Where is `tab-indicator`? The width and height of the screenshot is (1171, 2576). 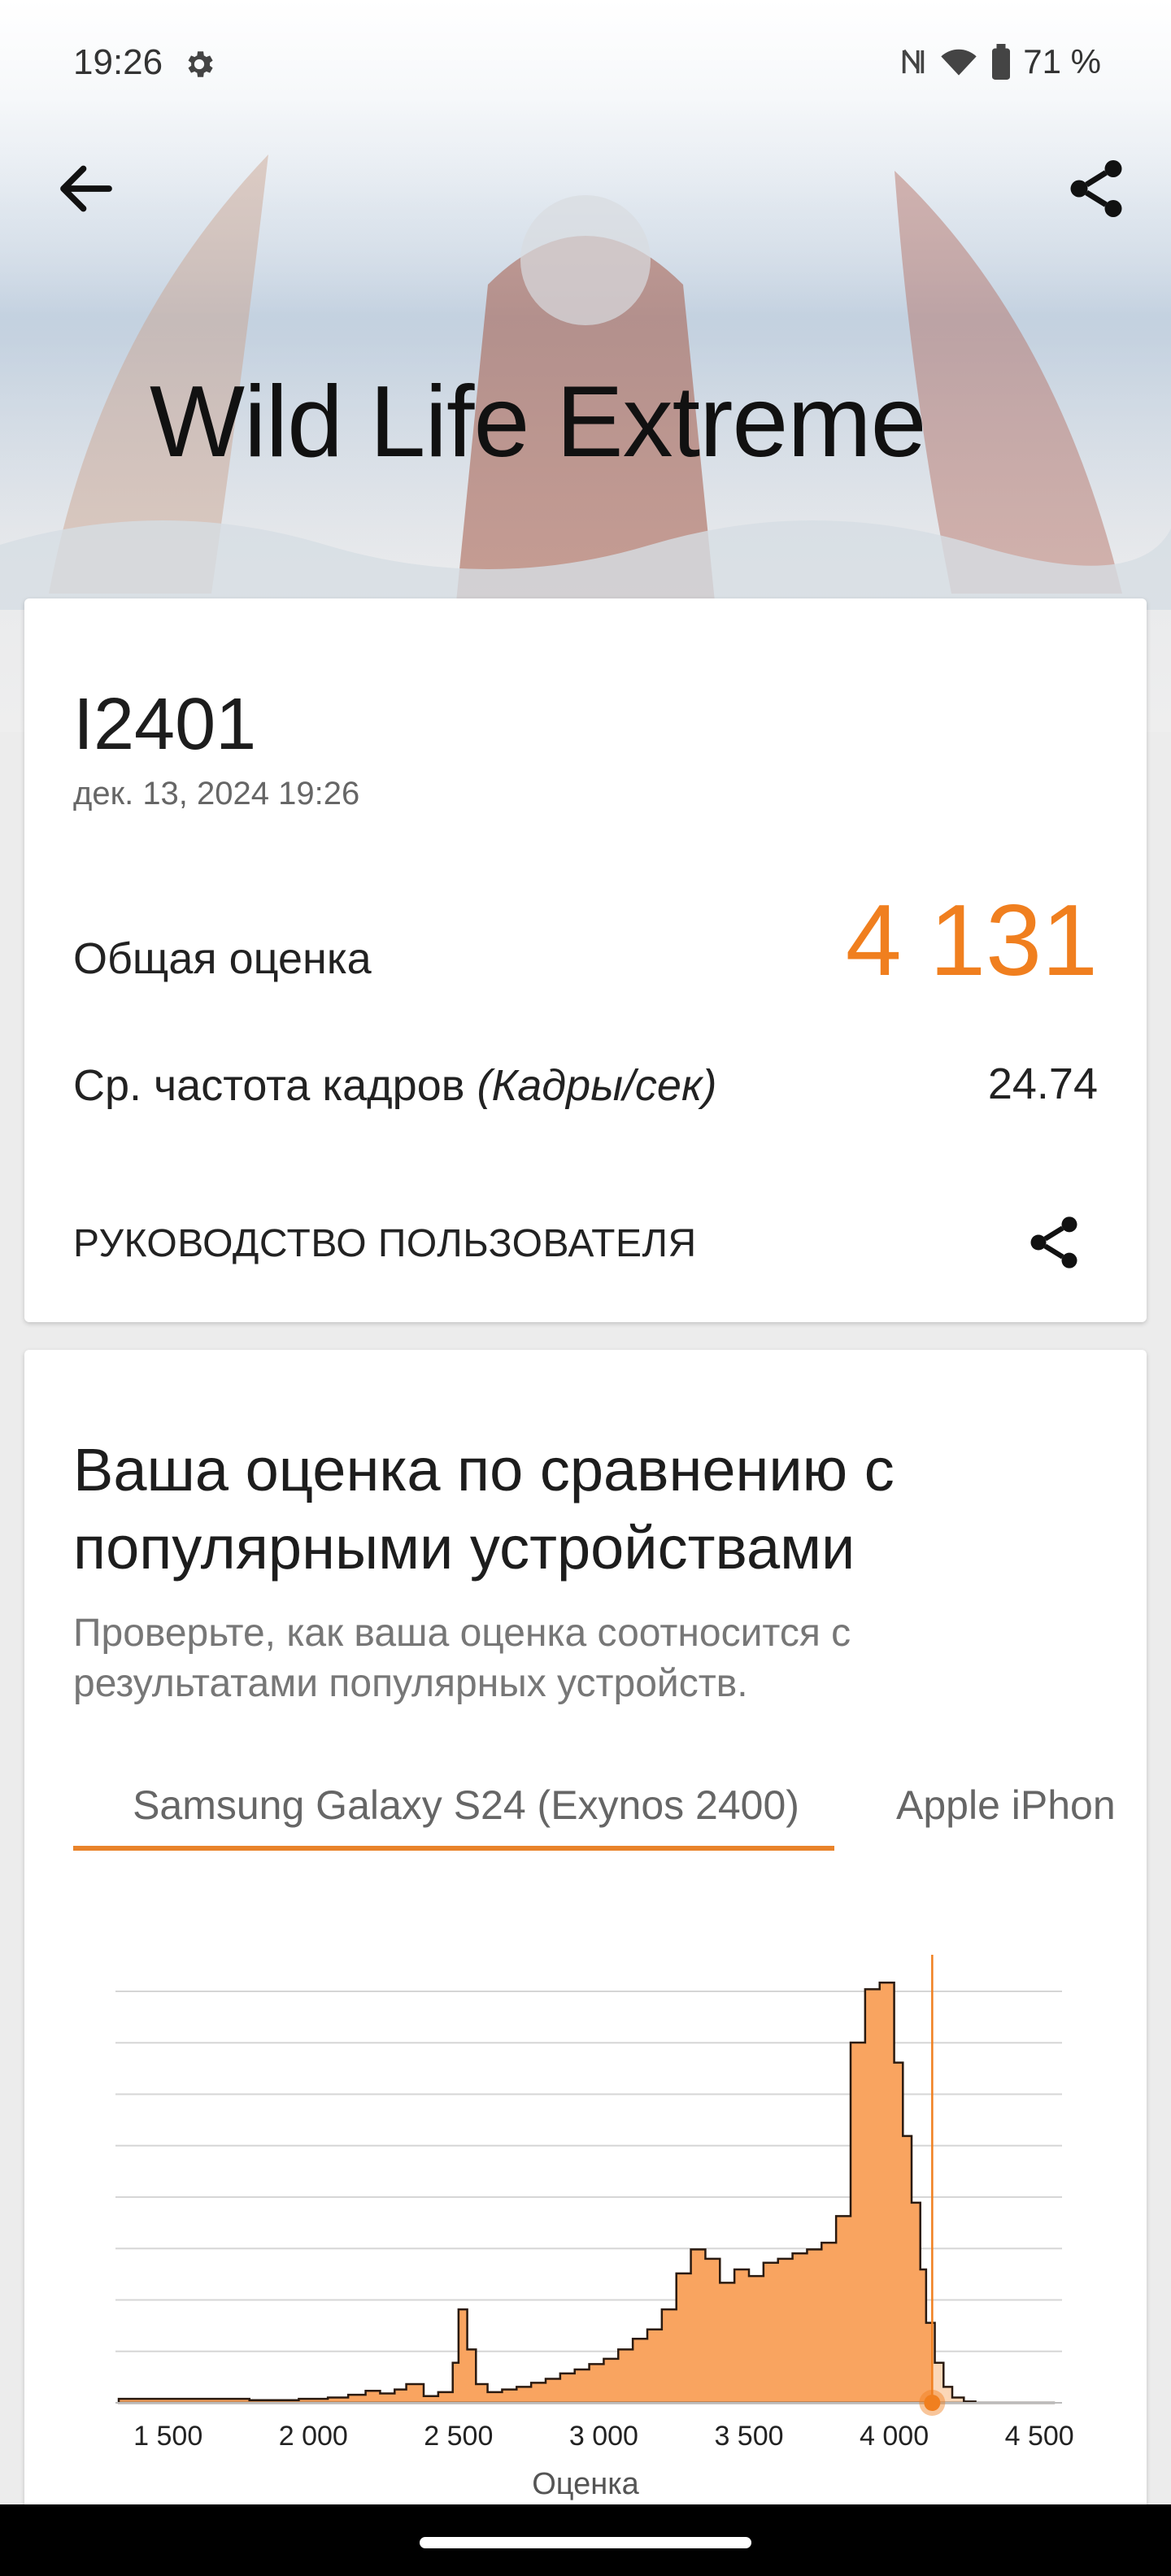 tab-indicator is located at coordinates (454, 1849).